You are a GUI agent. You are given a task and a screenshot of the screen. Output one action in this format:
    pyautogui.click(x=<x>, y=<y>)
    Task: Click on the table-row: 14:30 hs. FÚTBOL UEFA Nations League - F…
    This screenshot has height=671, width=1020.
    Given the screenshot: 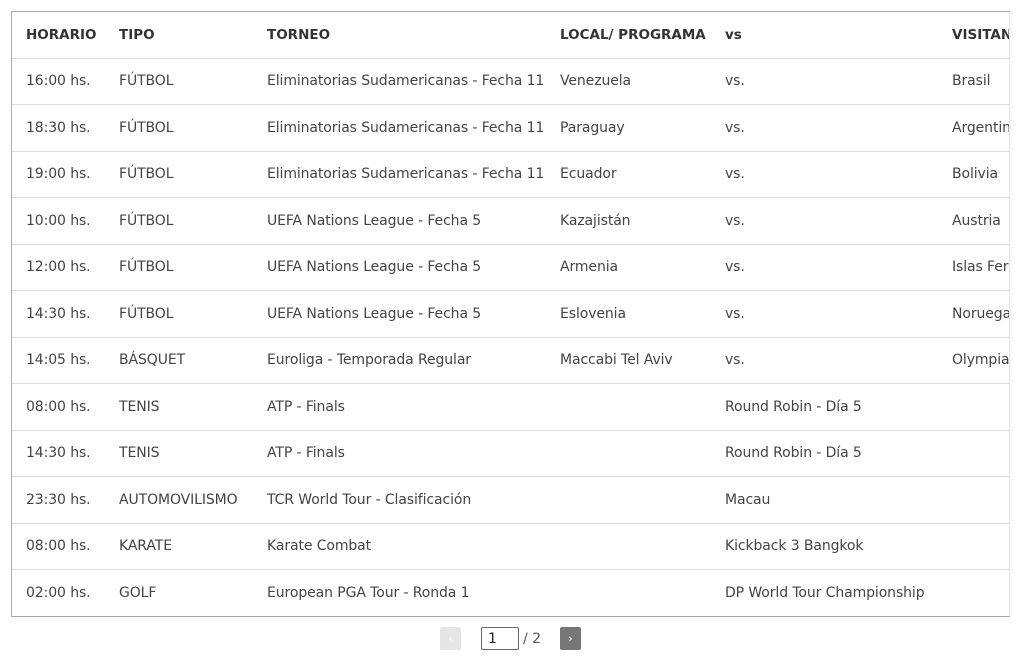 What is the action you would take?
    pyautogui.click(x=511, y=314)
    